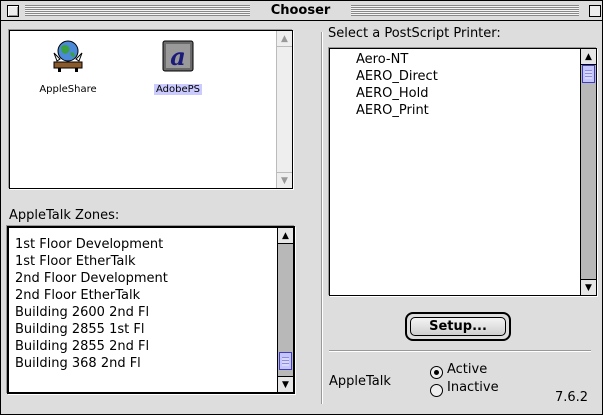 The height and width of the screenshot is (415, 603). I want to click on appletalk-label: AppleTalk, so click(360, 381).